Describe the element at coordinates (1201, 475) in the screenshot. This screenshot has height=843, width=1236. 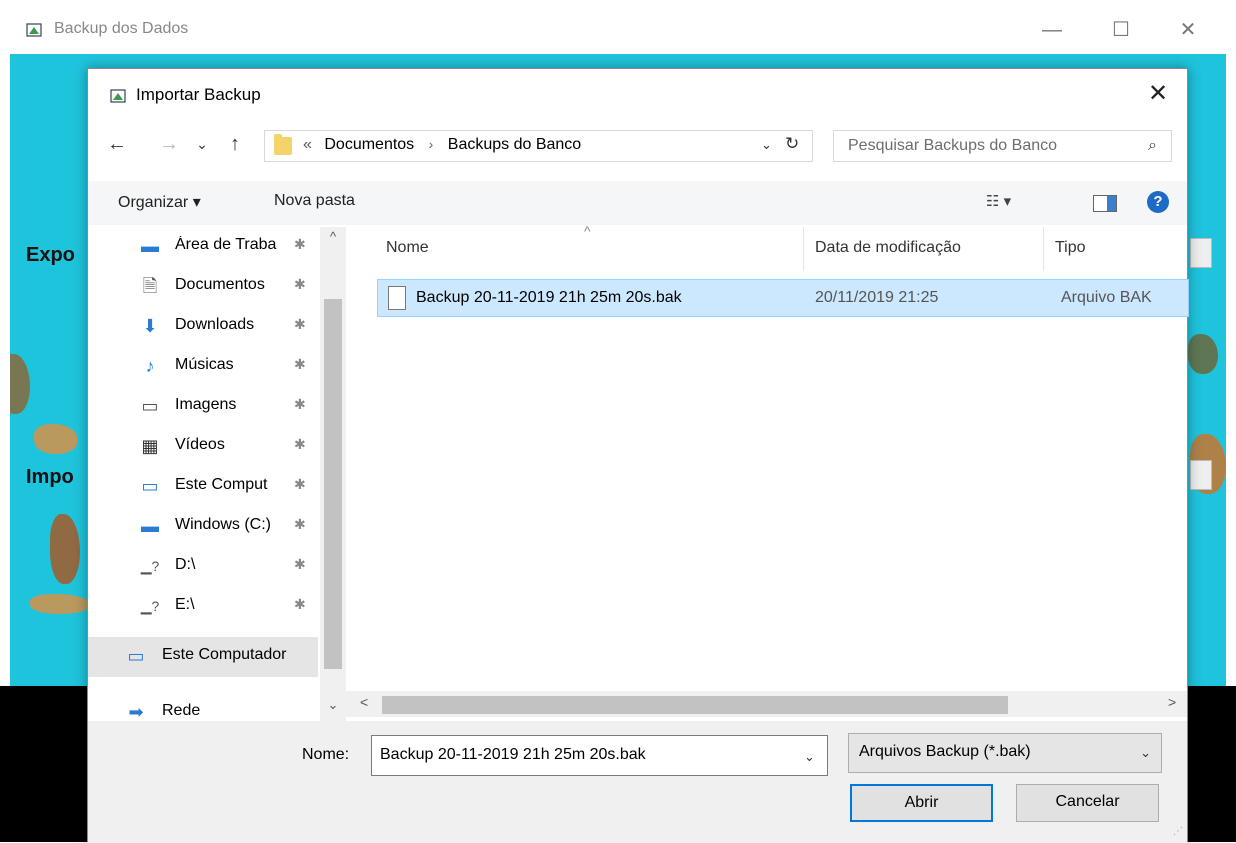
I see `import-button` at that location.